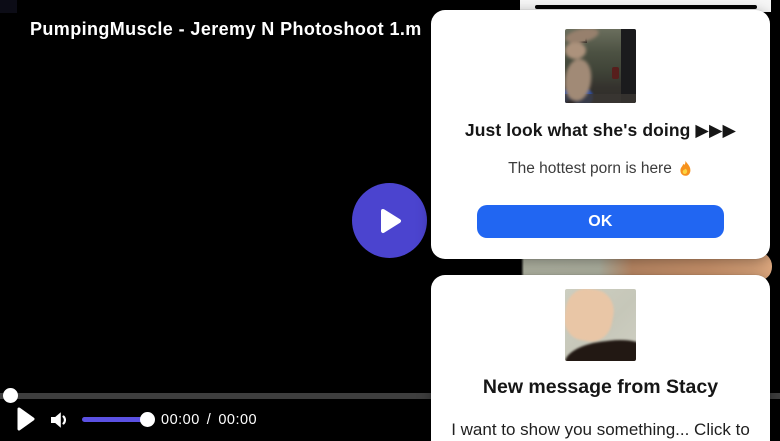  Describe the element at coordinates (118, 419) in the screenshot. I see `volume-slider` at that location.